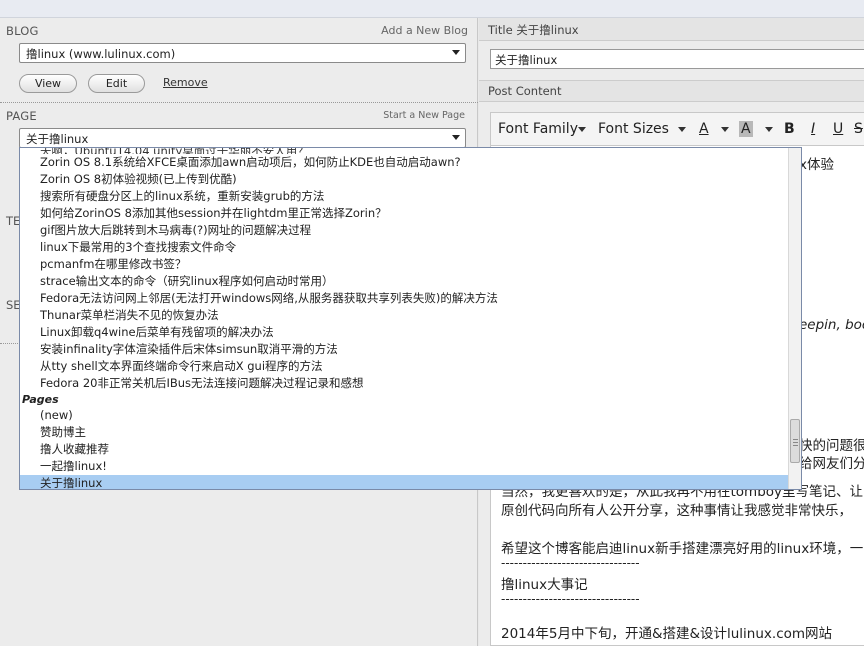 This screenshot has height=646, width=864. I want to click on scroll-thumb, so click(795, 441).